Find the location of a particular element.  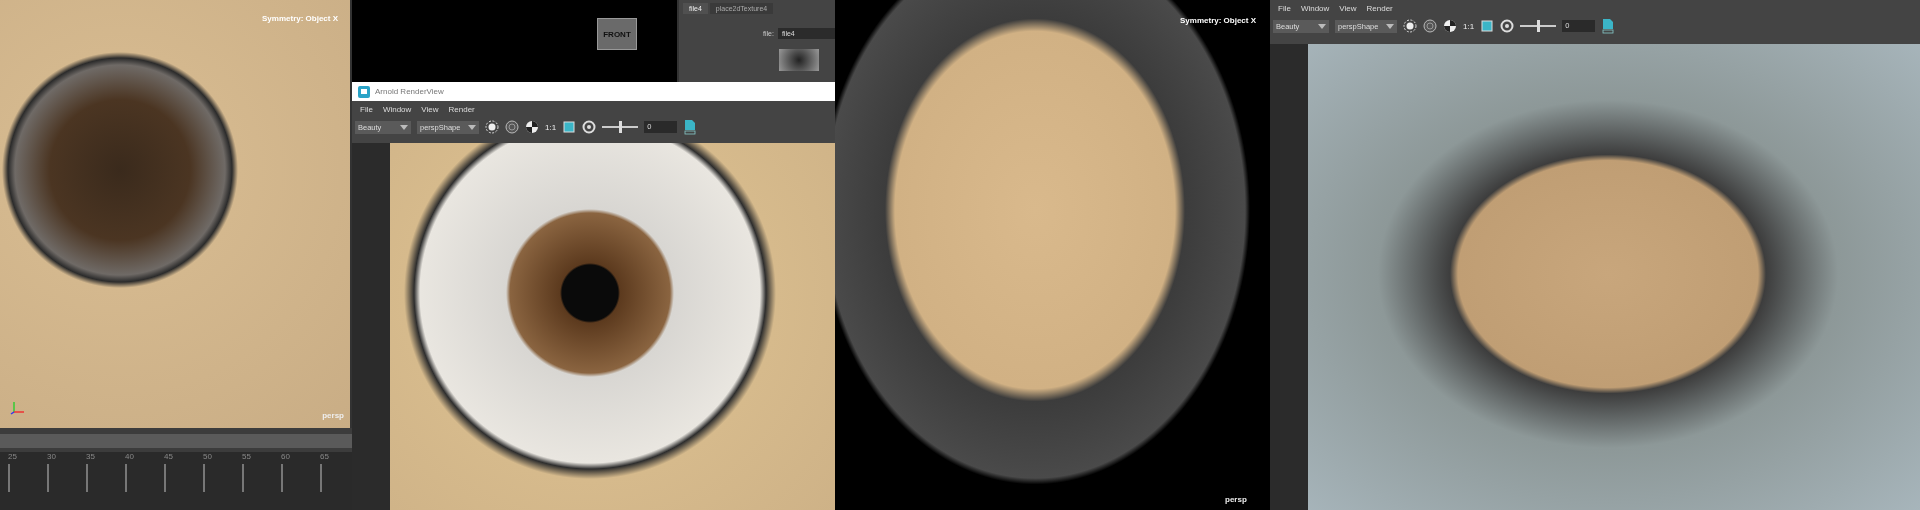

texture-swatch is located at coordinates (799, 60).